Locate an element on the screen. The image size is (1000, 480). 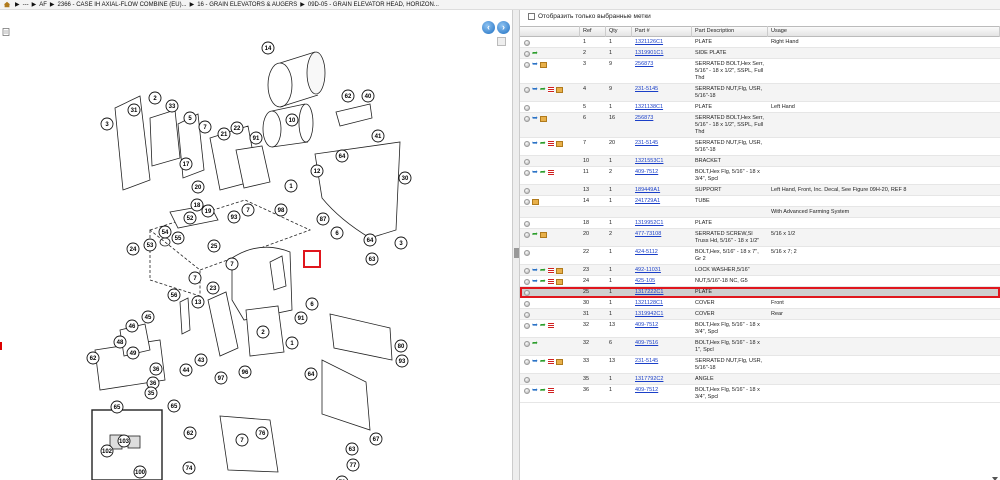
breadcrumb-item-root: --- is located at coordinates (26, 5).